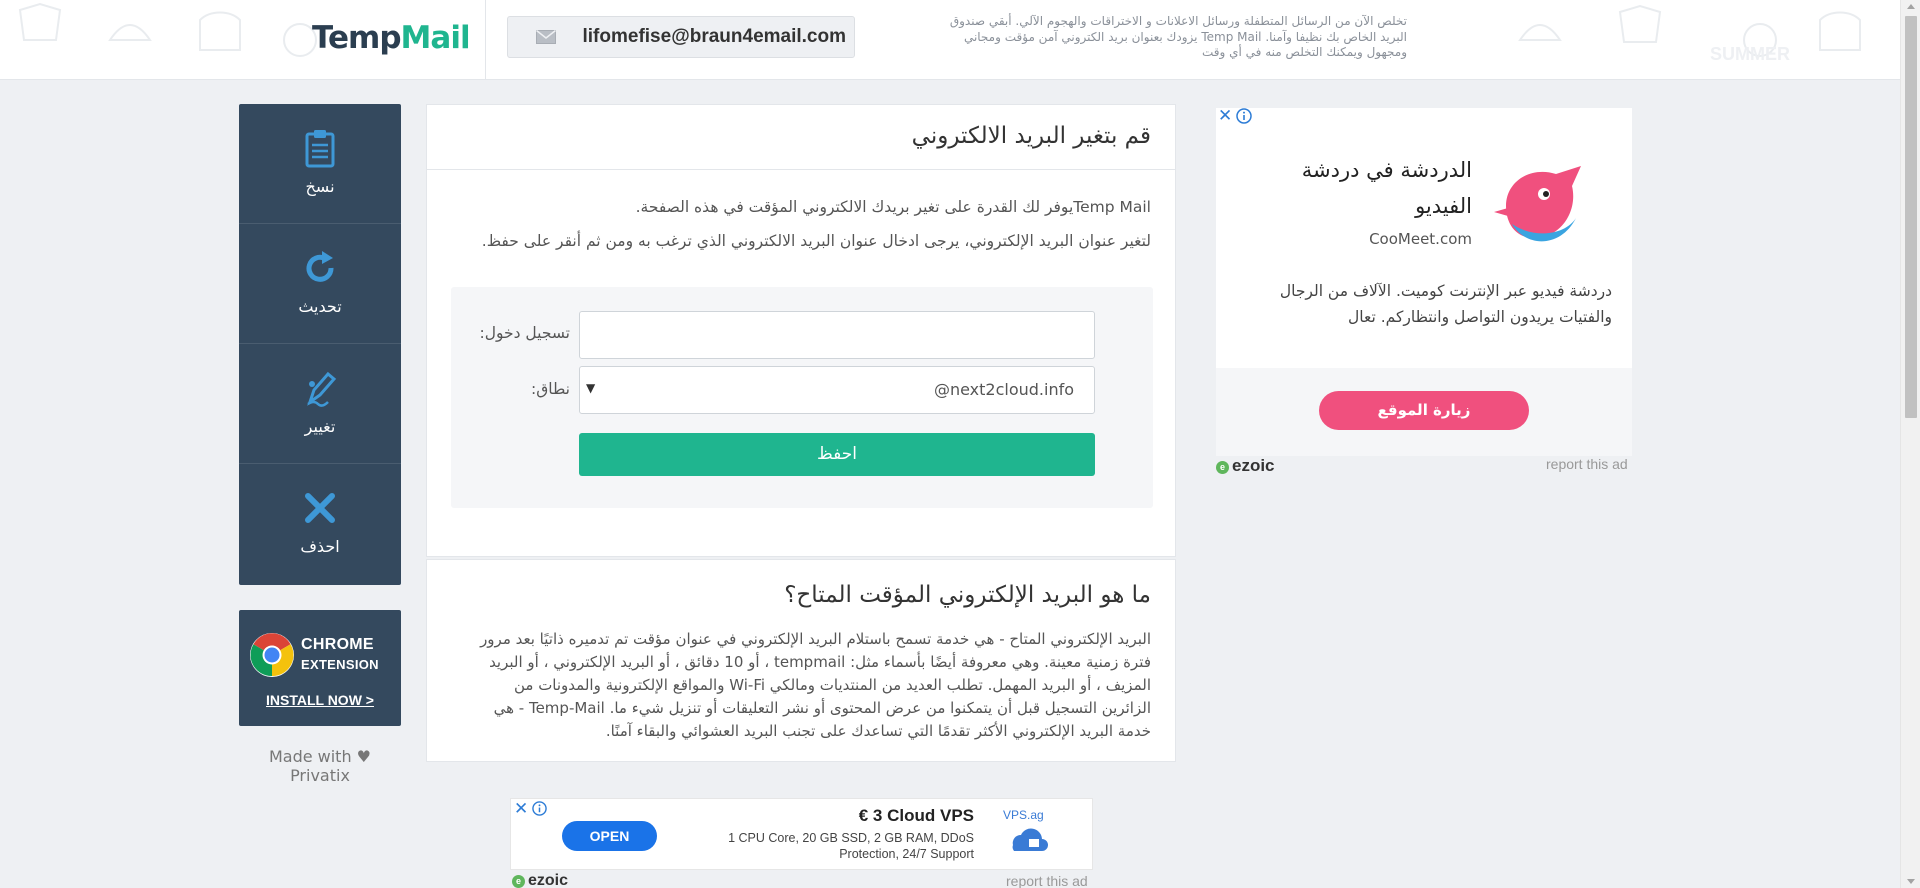 The width and height of the screenshot is (1920, 888). Describe the element at coordinates (801, 169) in the screenshot. I see `card-divider` at that location.